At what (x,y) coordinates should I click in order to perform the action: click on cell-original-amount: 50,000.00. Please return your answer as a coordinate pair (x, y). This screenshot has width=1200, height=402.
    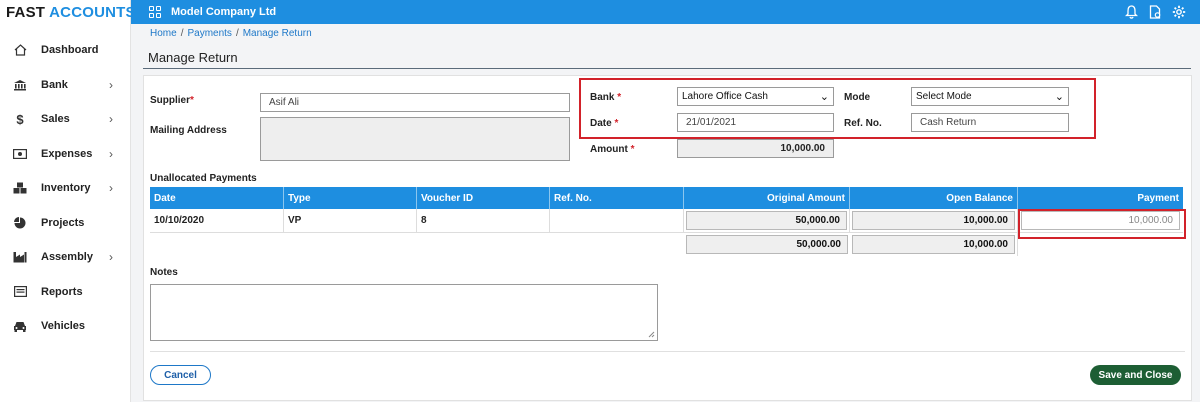
    Looking at the image, I should click on (767, 220).